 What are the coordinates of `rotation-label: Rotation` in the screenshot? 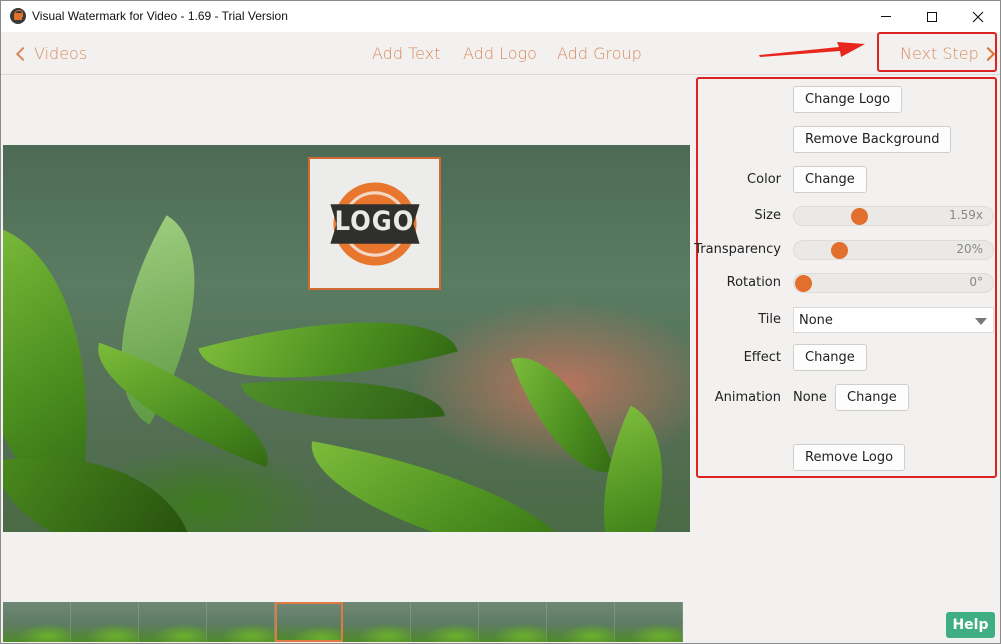 It's located at (753, 282).